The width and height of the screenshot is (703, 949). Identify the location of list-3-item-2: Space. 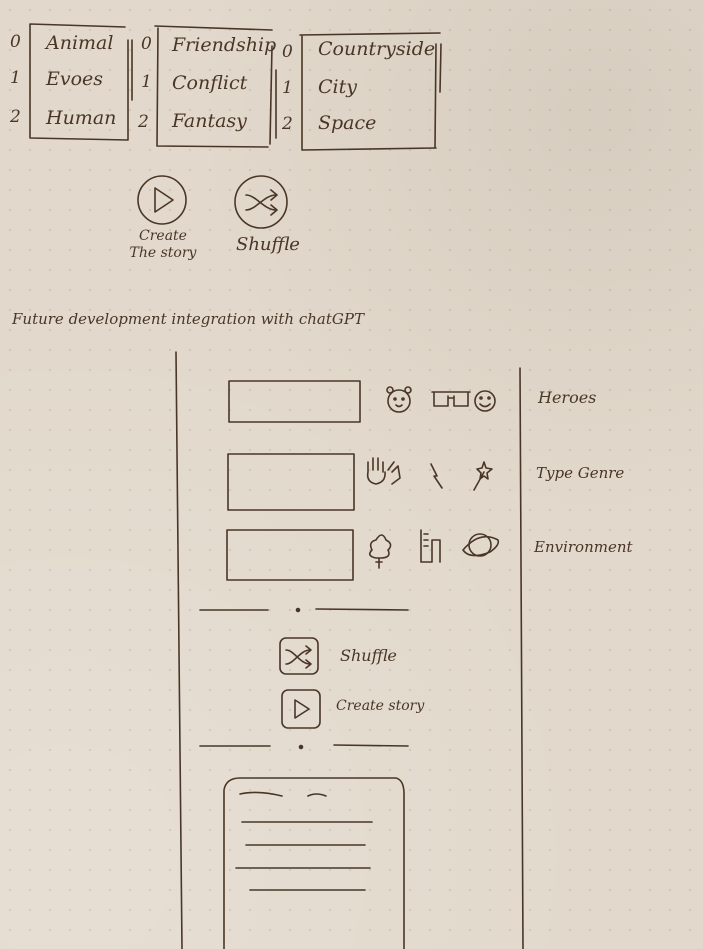
(347, 123).